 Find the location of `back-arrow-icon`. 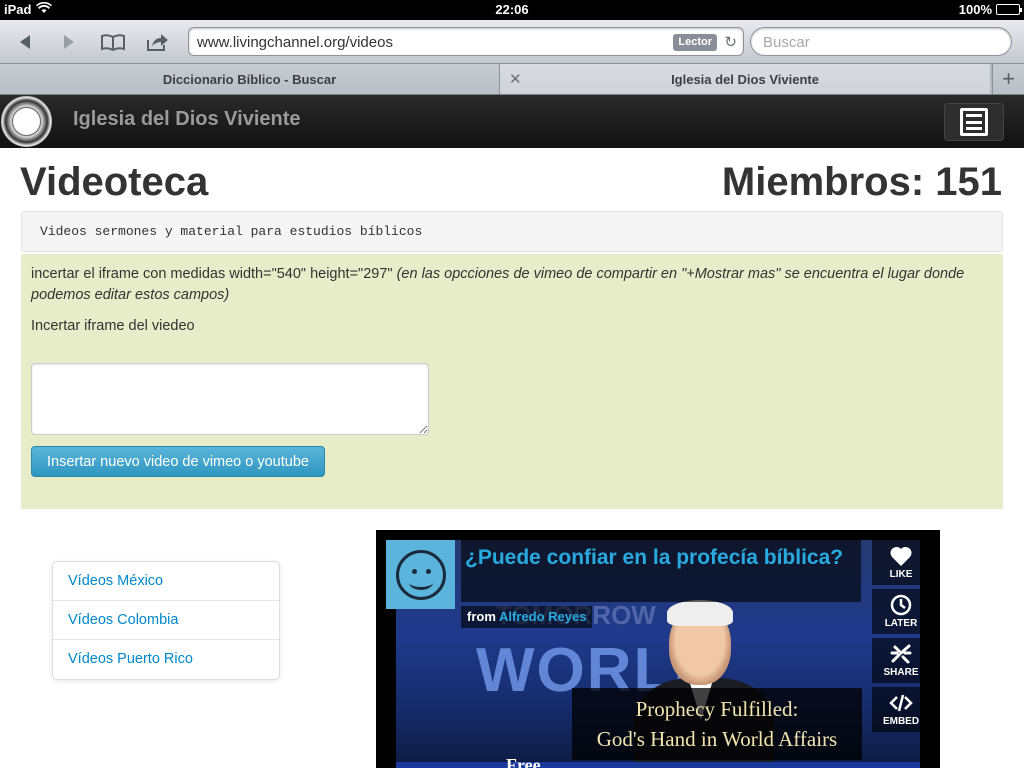

back-arrow-icon is located at coordinates (25, 42).